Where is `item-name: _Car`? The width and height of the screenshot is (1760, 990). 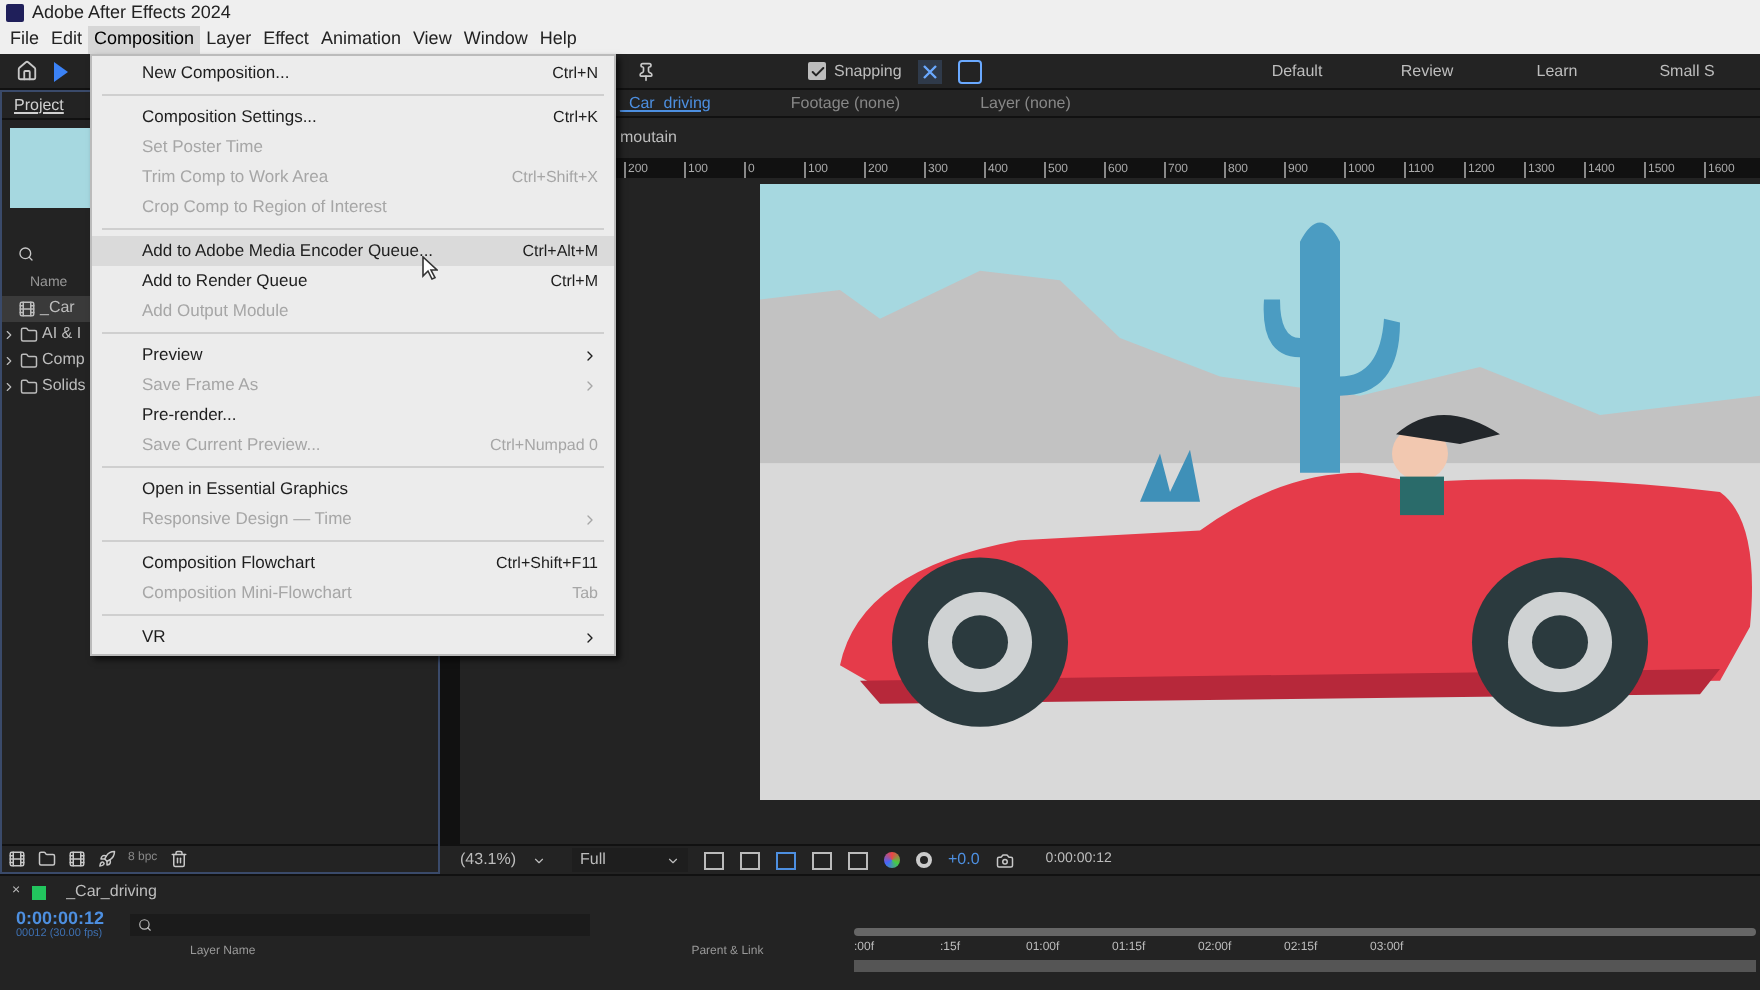 item-name: _Car is located at coordinates (57, 308).